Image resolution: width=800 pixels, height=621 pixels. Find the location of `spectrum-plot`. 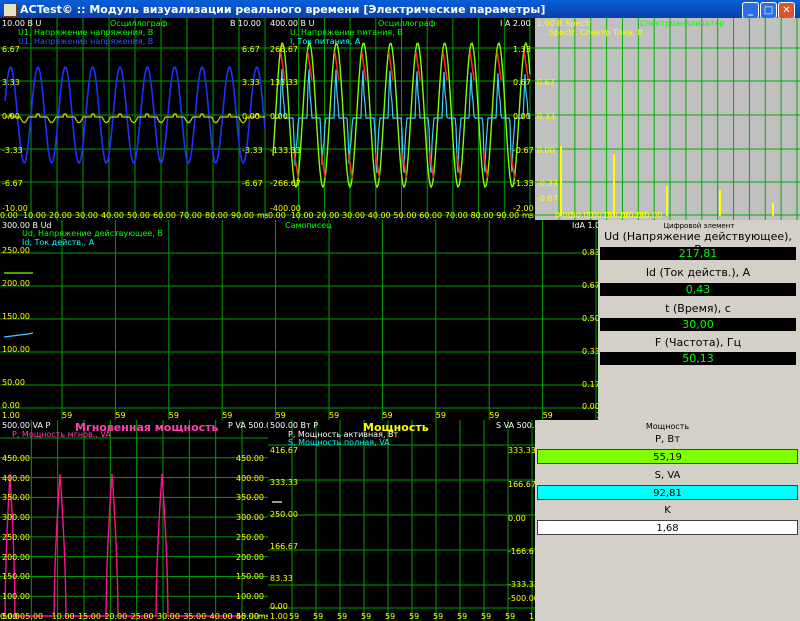

spectrum-plot is located at coordinates (667, 119).